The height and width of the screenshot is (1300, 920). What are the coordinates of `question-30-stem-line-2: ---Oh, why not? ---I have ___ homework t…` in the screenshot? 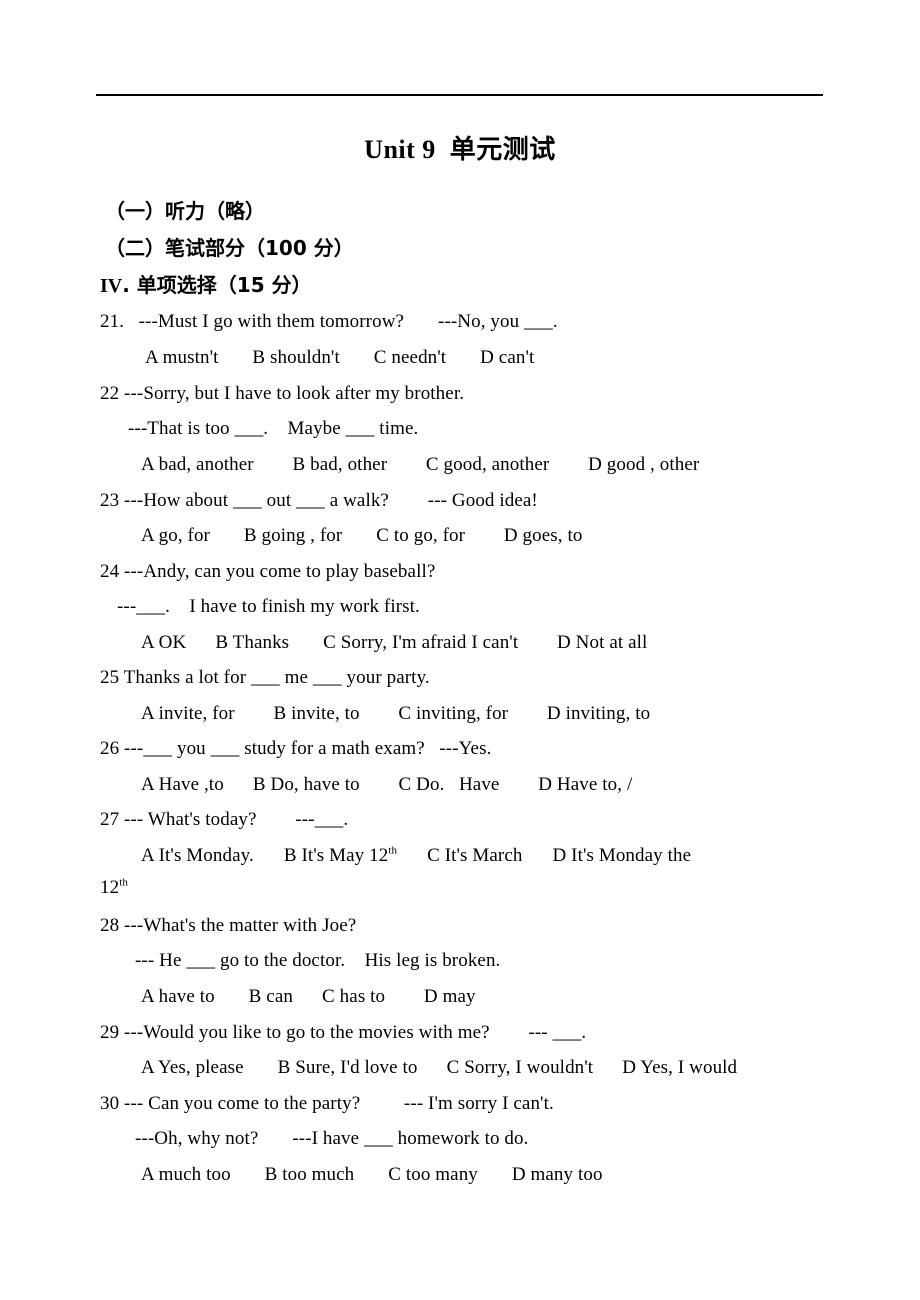 It's located at (332, 1138).